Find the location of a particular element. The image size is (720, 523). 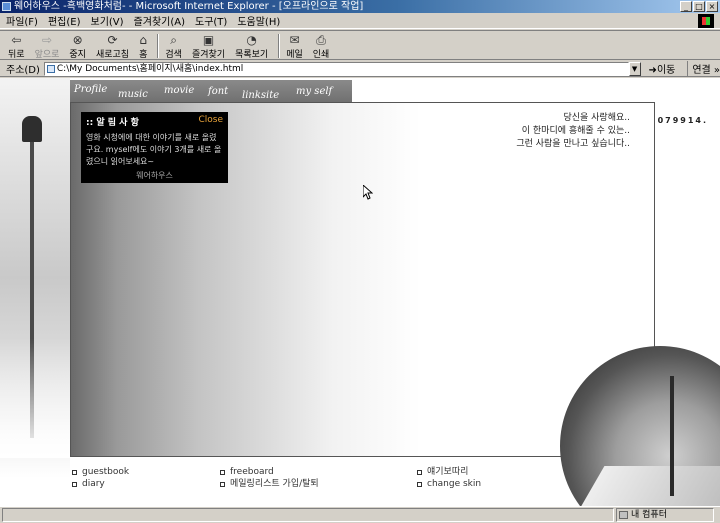

search-button: ⌕ 검색 is located at coordinates (173, 45).